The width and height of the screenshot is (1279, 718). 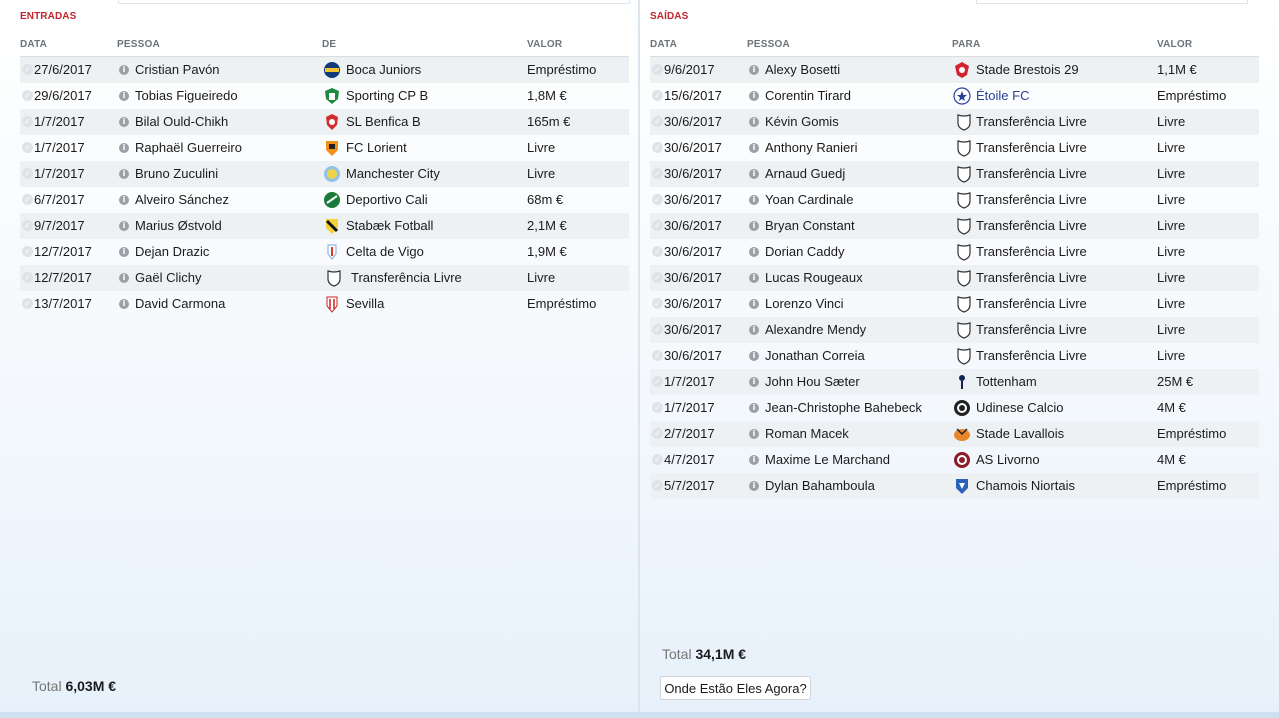 I want to click on outgoing-header-date: DATA, so click(x=663, y=44).